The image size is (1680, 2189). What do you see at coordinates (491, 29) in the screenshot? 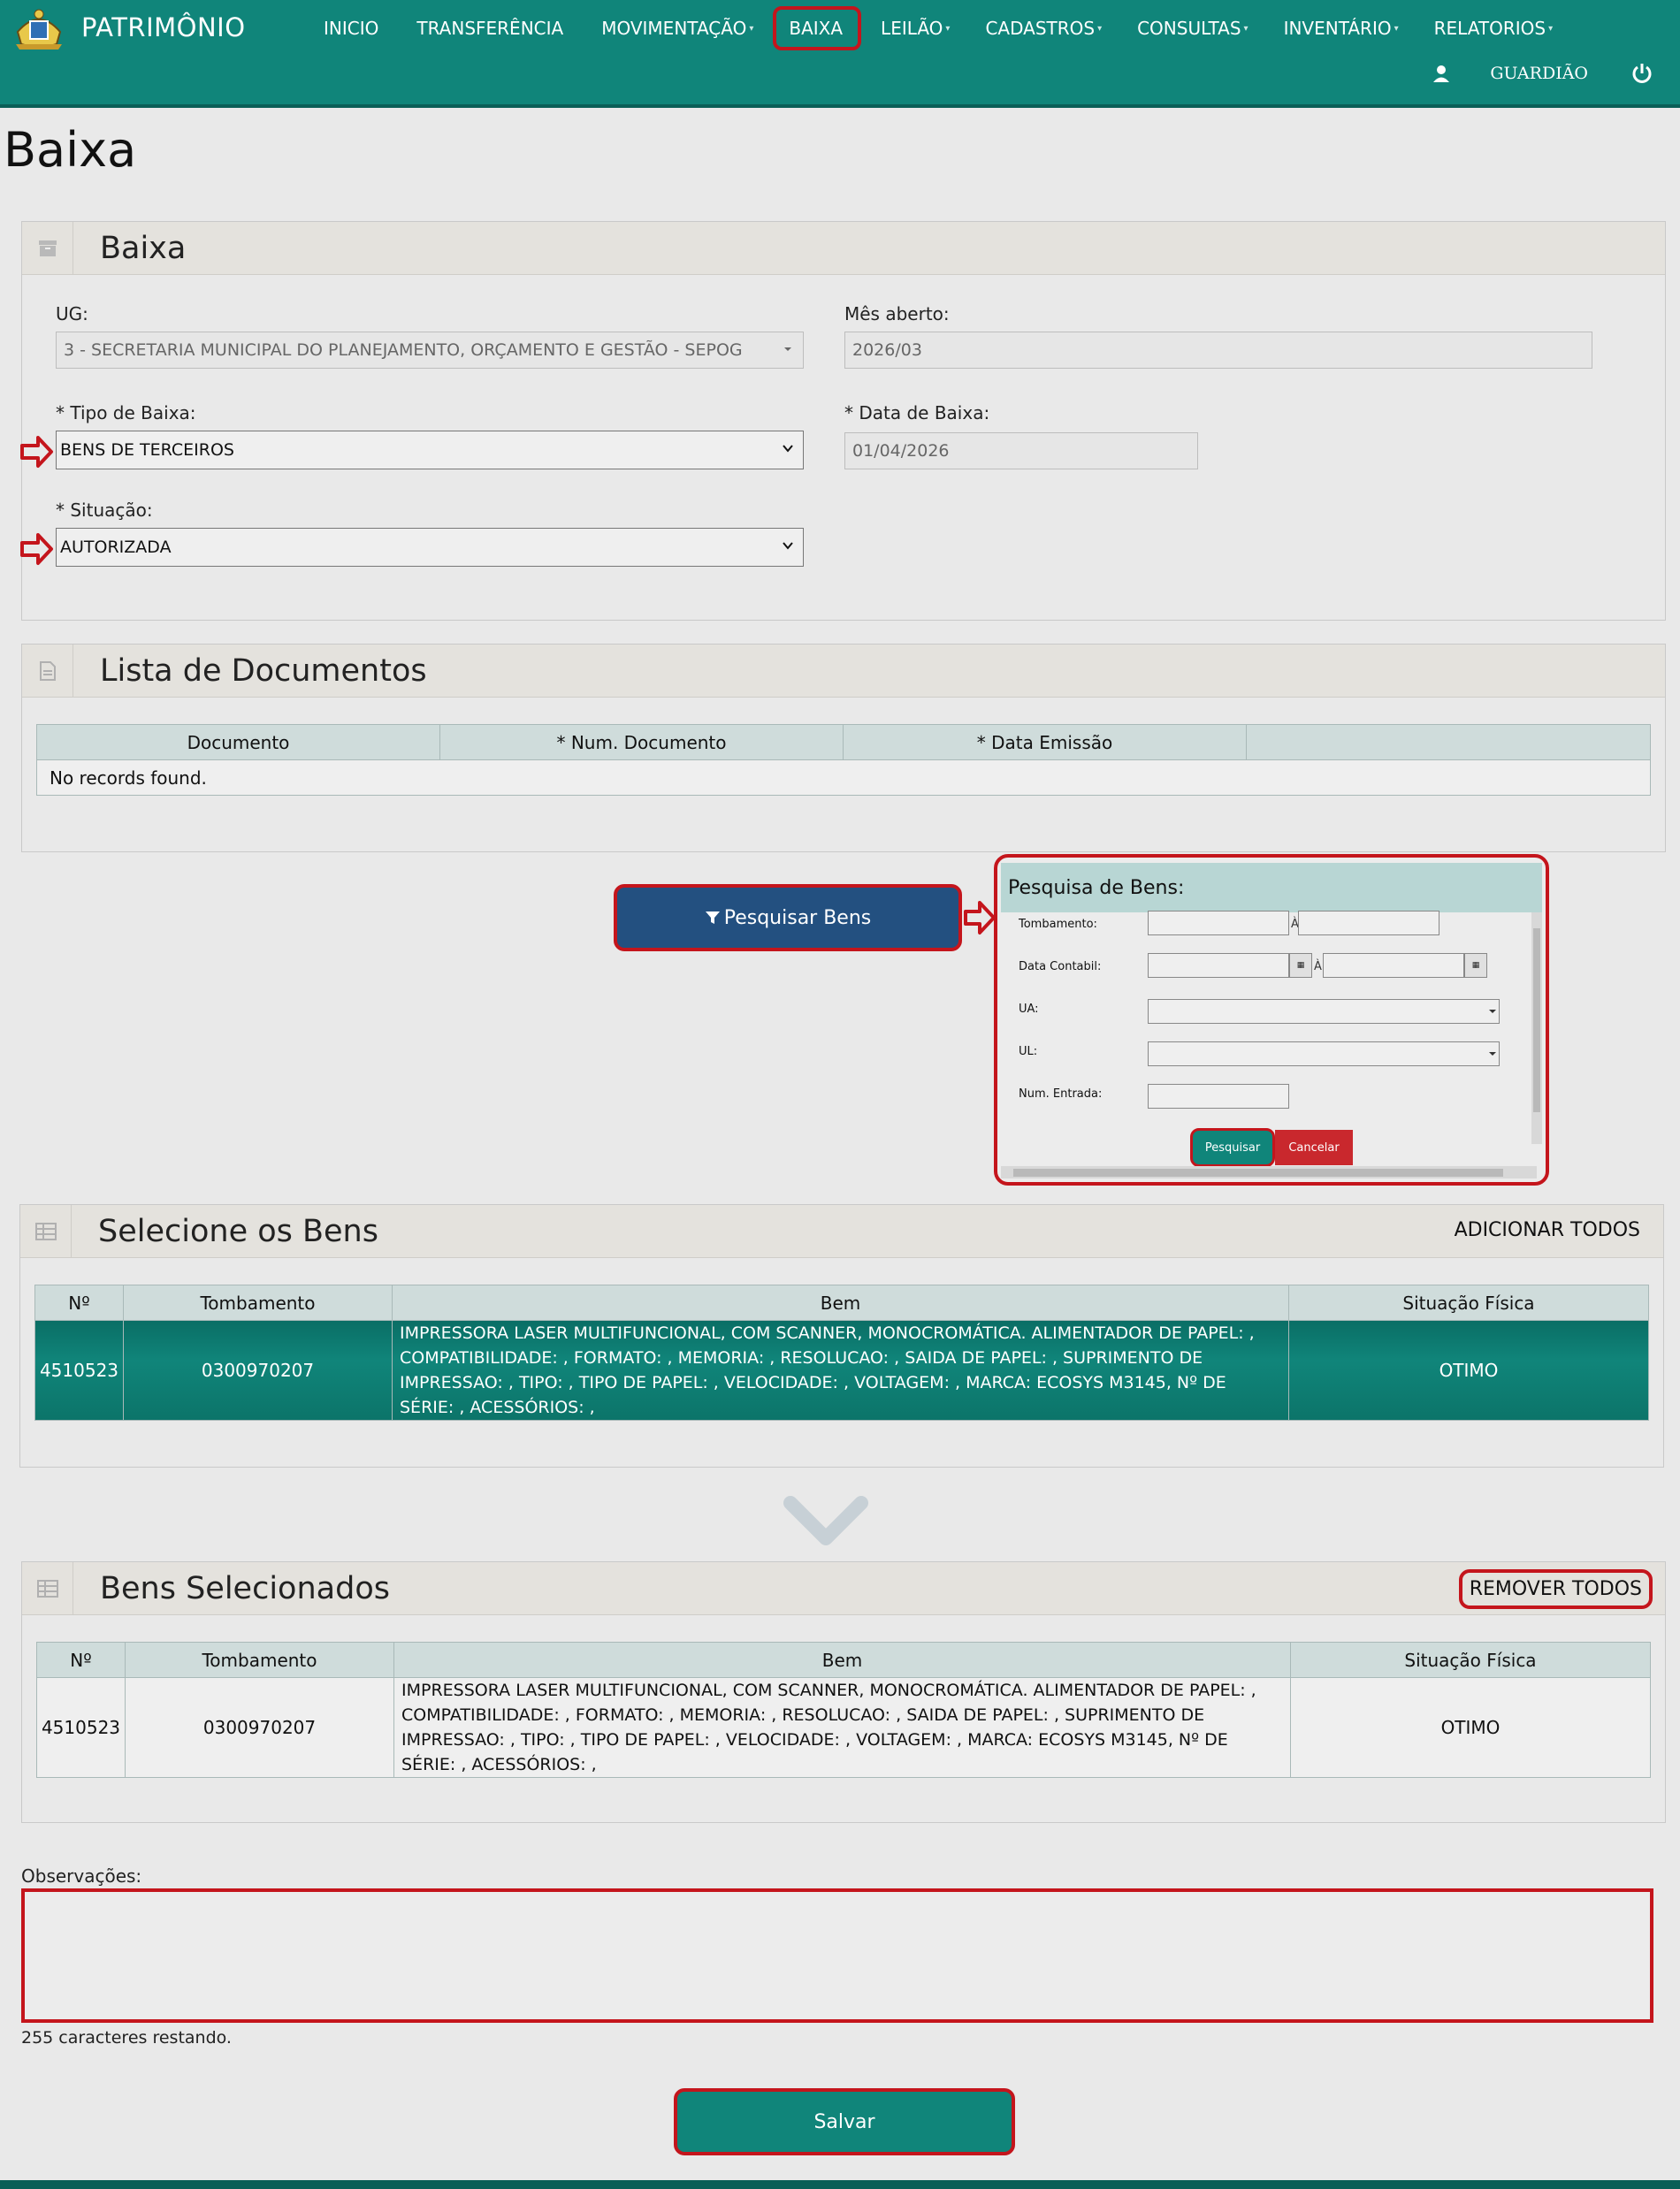
I see `nav-transferencia: TRANSFERÊNCIA` at bounding box center [491, 29].